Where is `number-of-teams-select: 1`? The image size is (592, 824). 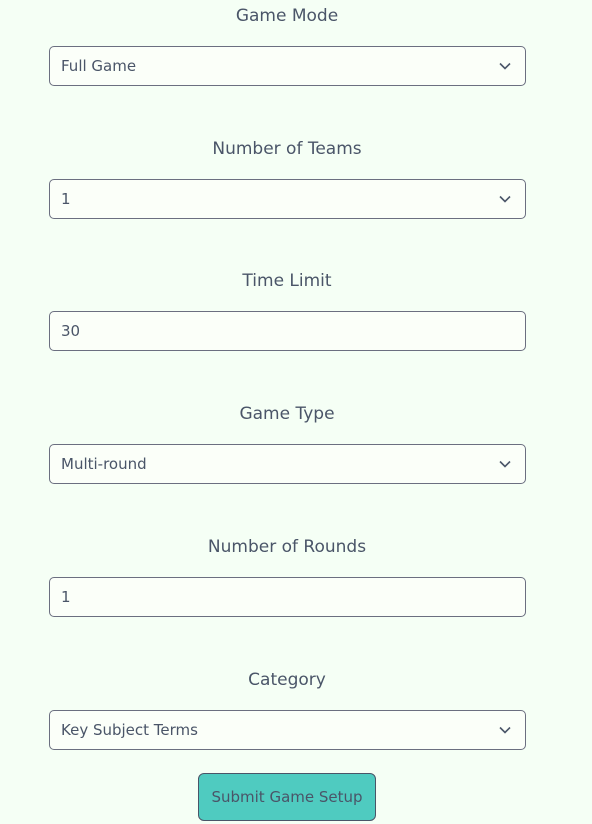 number-of-teams-select: 1 is located at coordinates (287, 199).